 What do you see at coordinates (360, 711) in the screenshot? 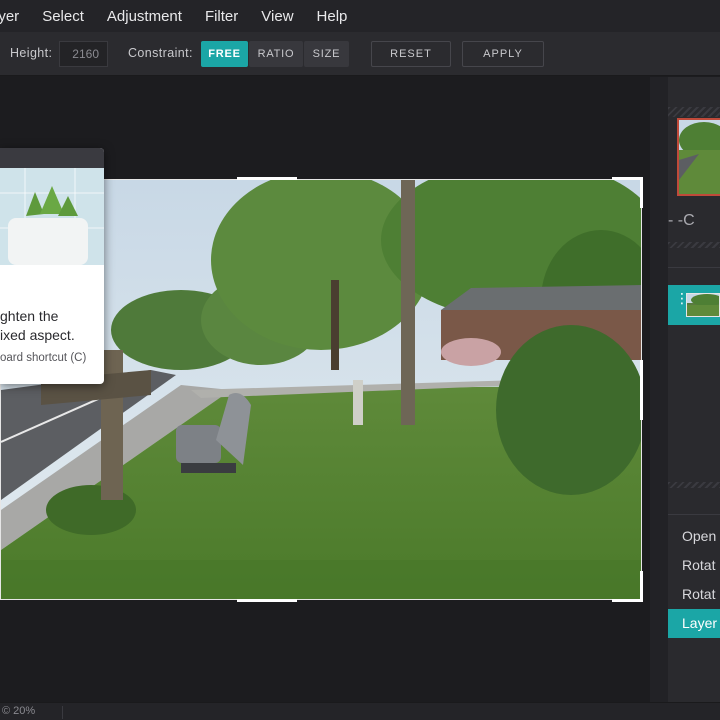
I see `status-bar: © 20%` at bounding box center [360, 711].